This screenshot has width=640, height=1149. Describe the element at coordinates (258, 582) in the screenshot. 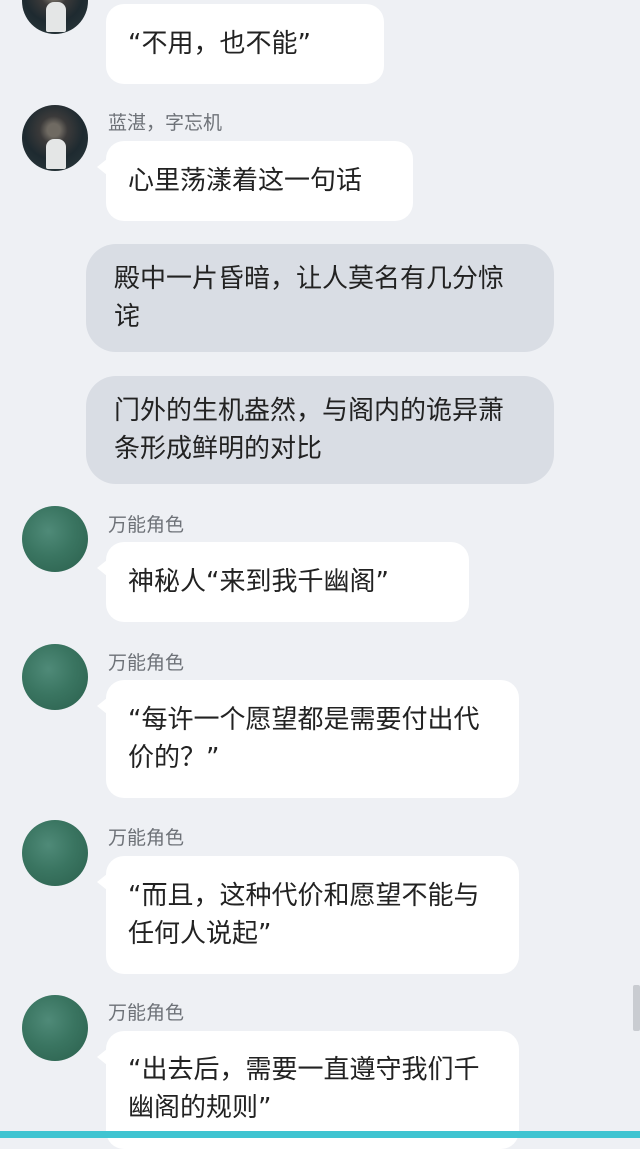

I see `message-text: 神秘人“来到我千幽阁”` at that location.